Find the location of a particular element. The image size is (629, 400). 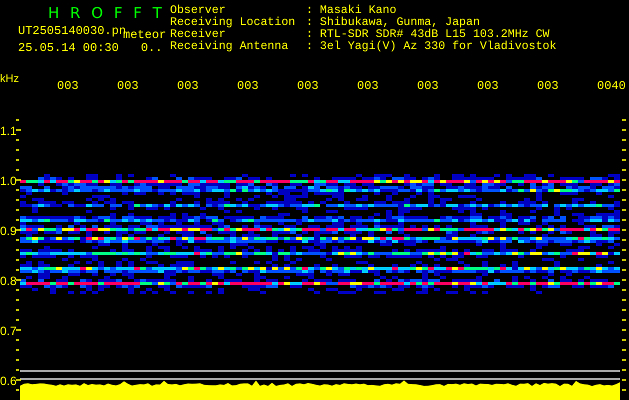

frequency-label: 1.0 is located at coordinates (8, 181).